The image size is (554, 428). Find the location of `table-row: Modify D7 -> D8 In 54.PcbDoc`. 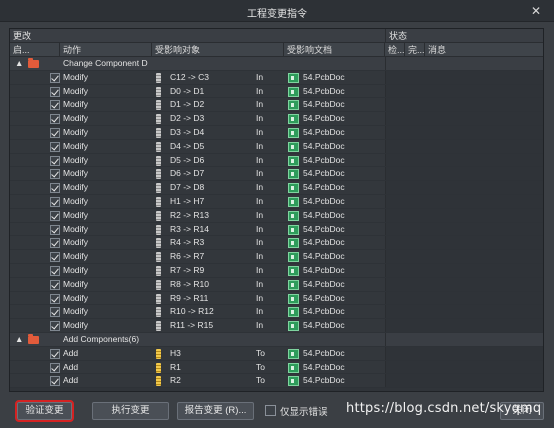

table-row: Modify D7 -> D8 In 54.PcbDoc is located at coordinates (276, 188).